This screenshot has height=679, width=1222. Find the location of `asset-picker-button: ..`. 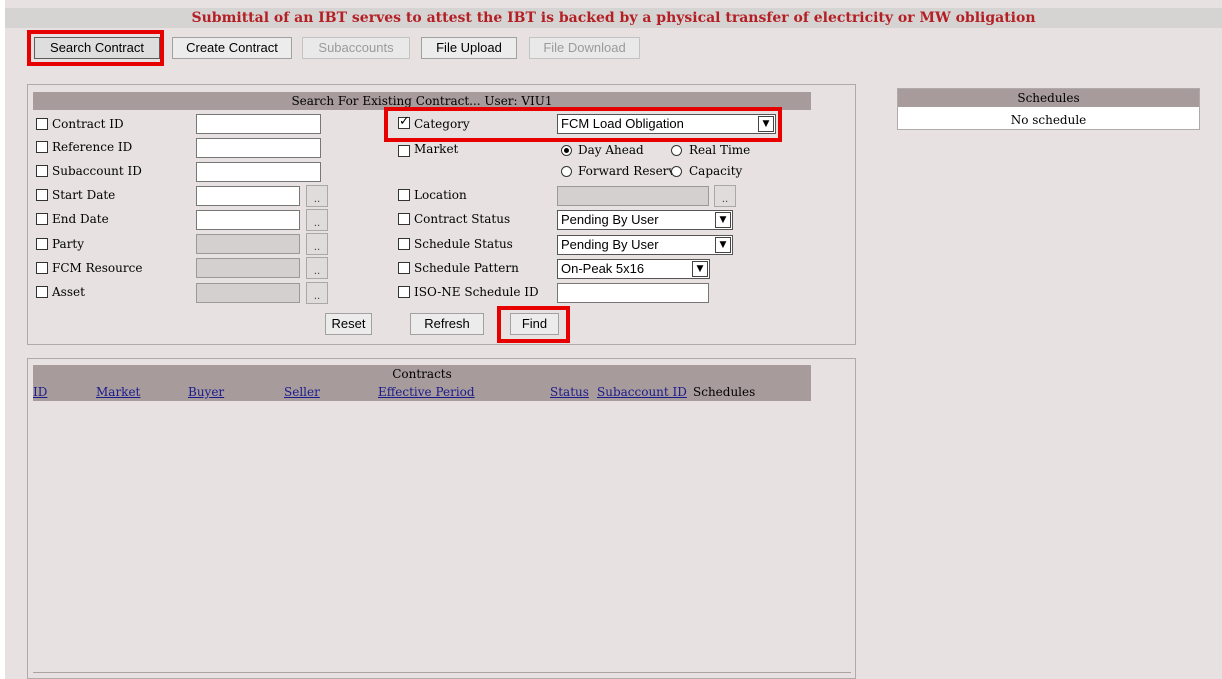

asset-picker-button: .. is located at coordinates (317, 293).